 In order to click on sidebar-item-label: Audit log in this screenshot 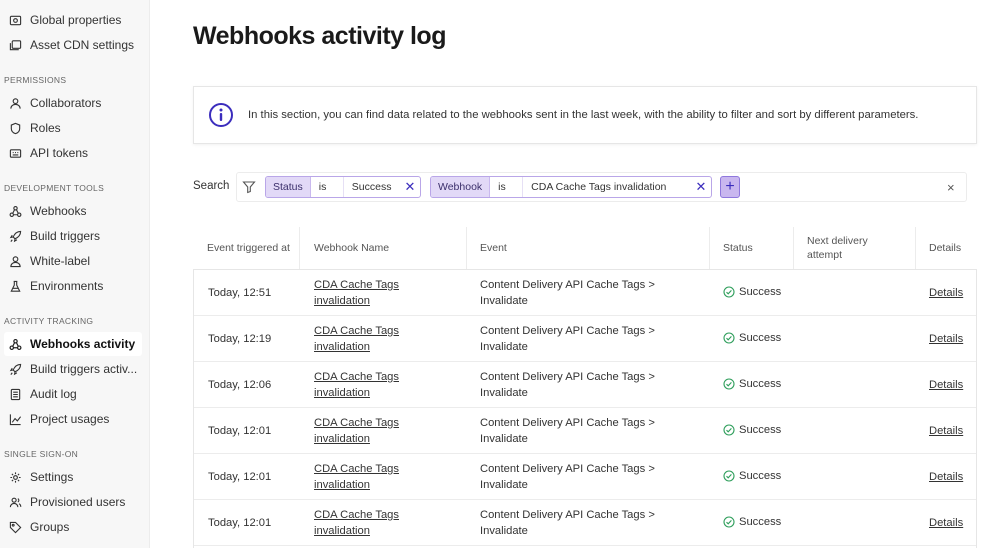, I will do `click(53, 394)`.